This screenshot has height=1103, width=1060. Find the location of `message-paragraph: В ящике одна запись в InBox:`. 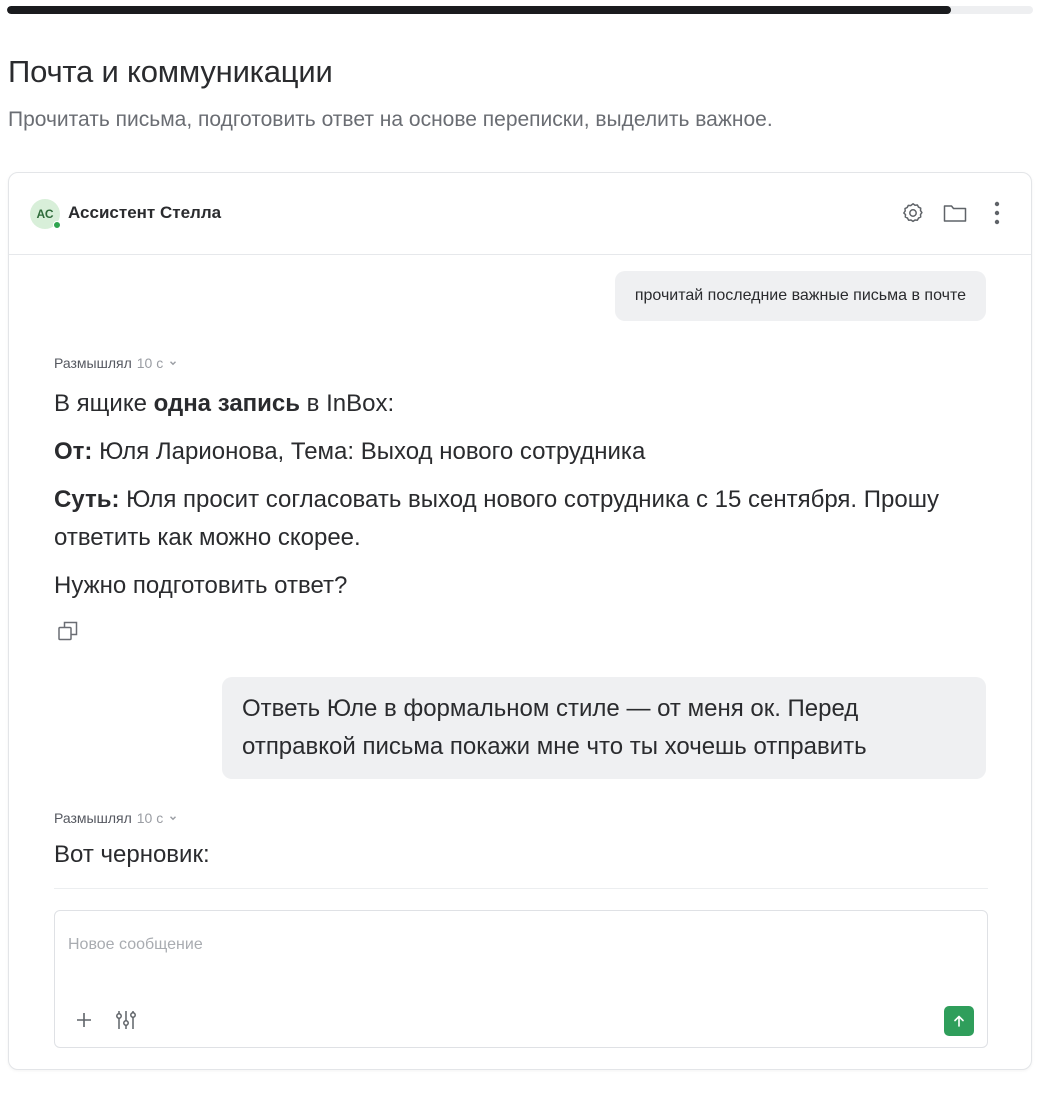

message-paragraph: В ящике одна запись в InBox: is located at coordinates (514, 404).